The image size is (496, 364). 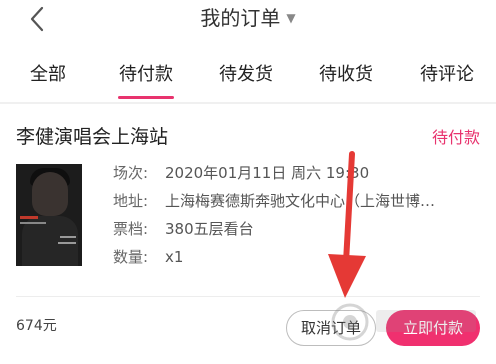 I want to click on order-title: 李健演唱会上海站, so click(x=92, y=137).